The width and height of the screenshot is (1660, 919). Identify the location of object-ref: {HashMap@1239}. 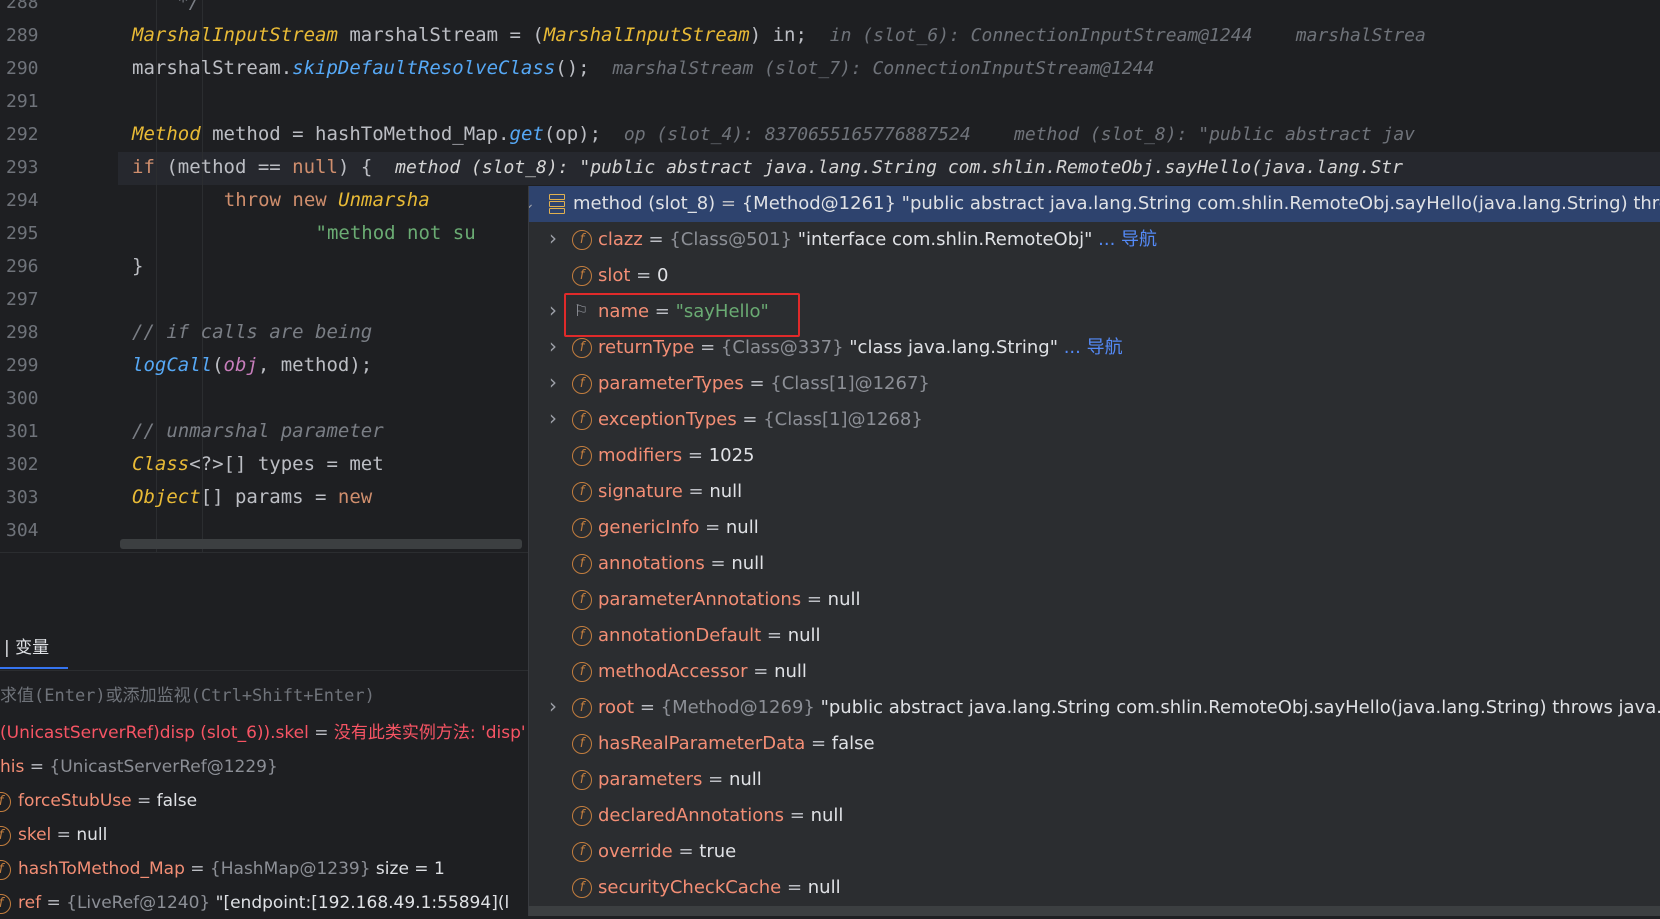
(290, 869).